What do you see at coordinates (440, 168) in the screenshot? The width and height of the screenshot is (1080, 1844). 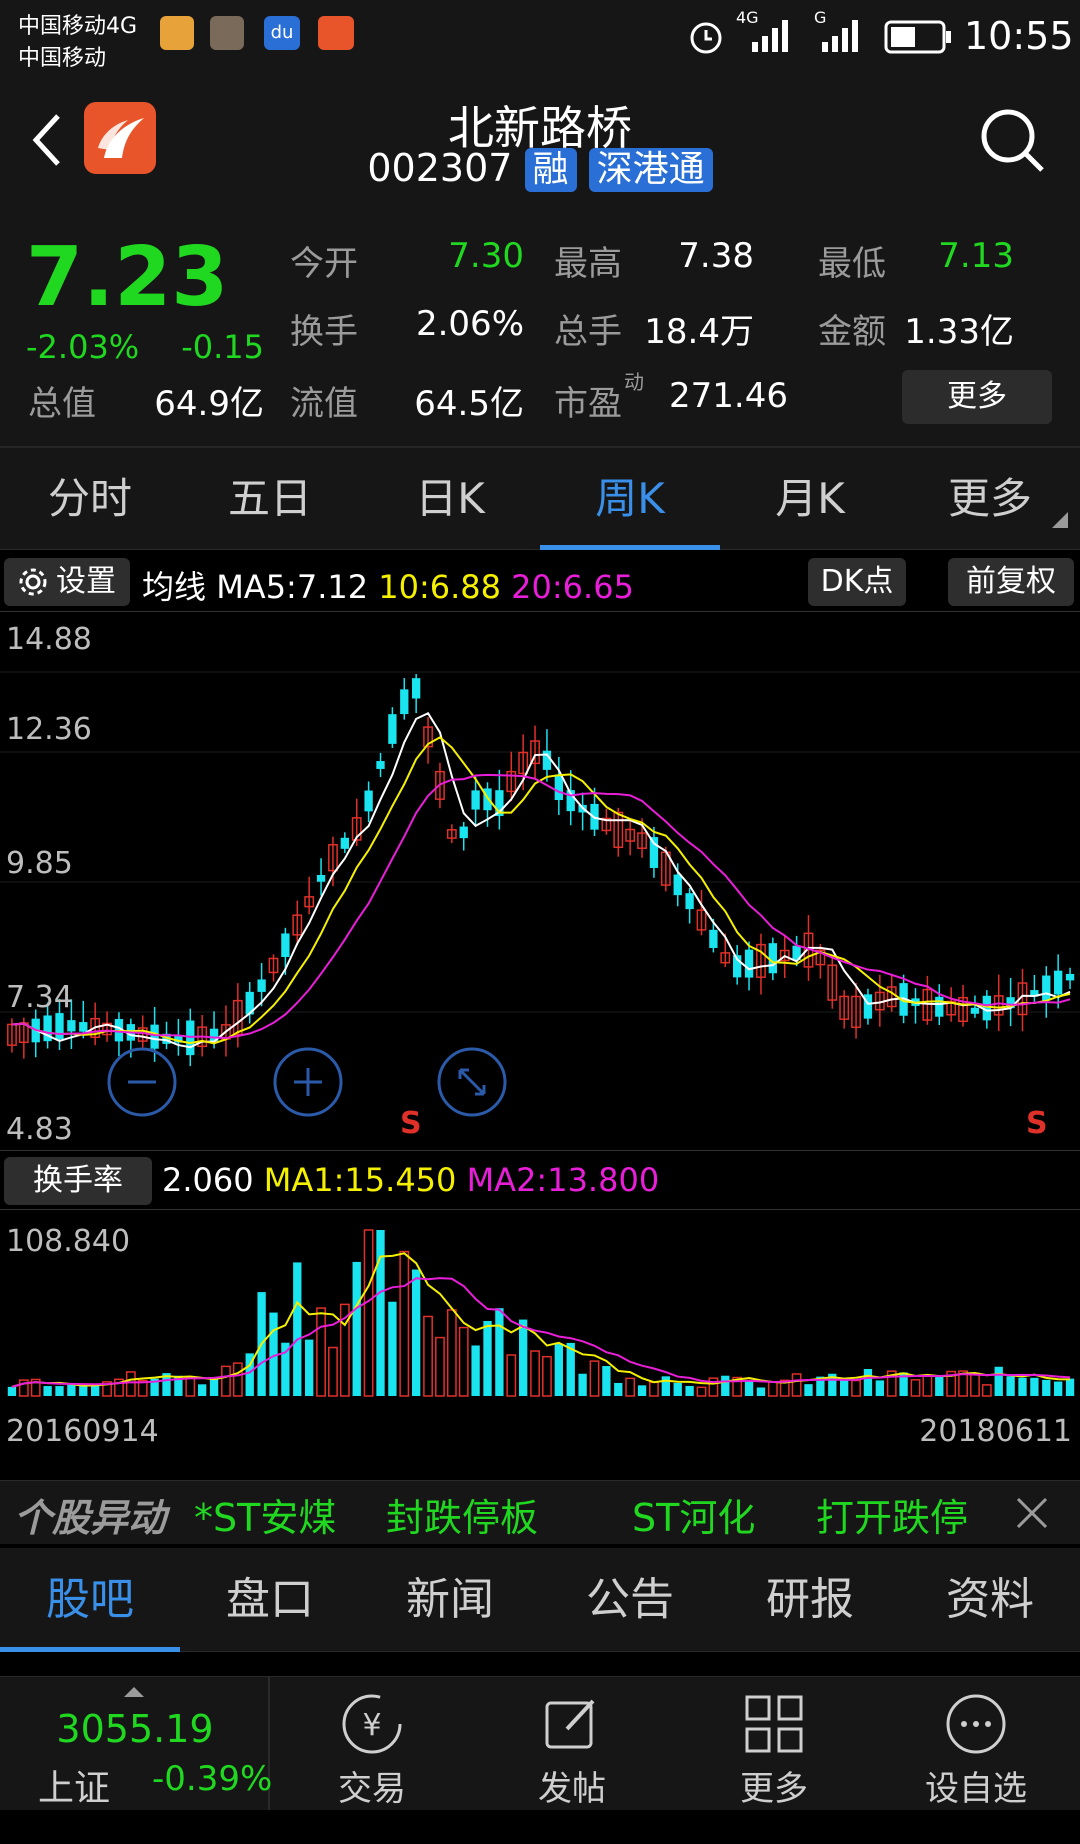 I see `stock-code: 002307` at bounding box center [440, 168].